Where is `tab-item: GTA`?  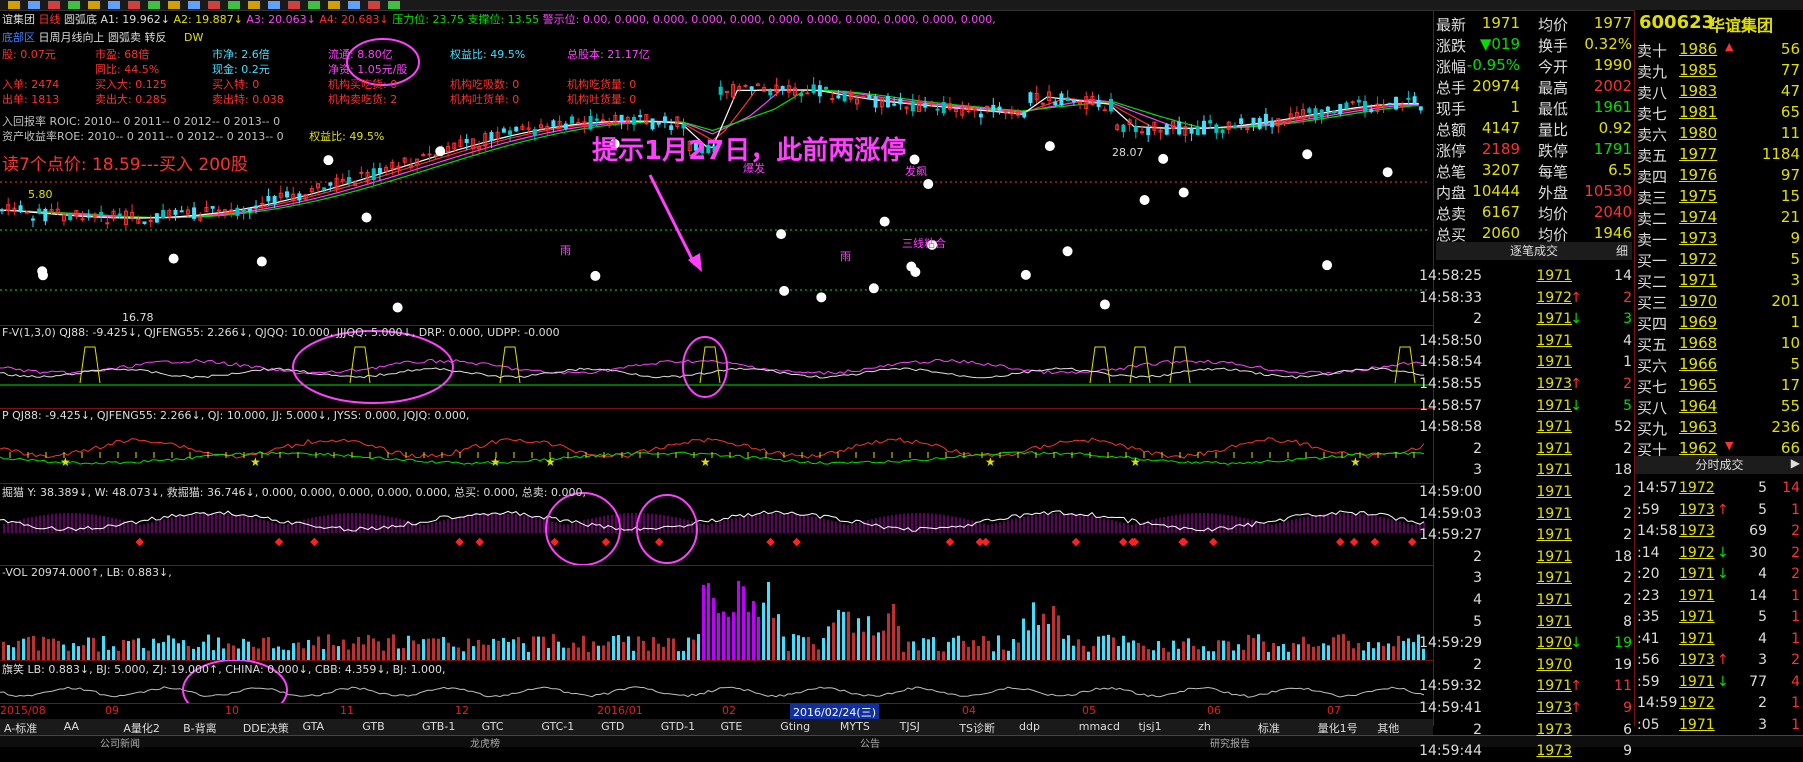 tab-item: GTA is located at coordinates (314, 726).